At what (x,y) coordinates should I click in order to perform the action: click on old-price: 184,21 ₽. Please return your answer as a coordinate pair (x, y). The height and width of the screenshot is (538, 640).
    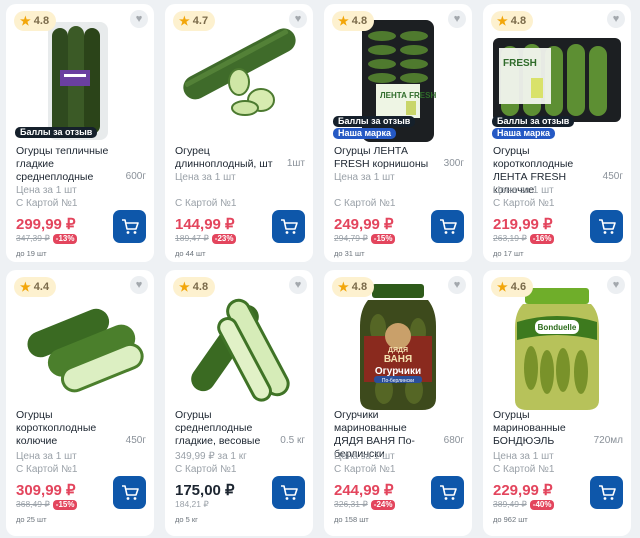
    Looking at the image, I should click on (192, 504).